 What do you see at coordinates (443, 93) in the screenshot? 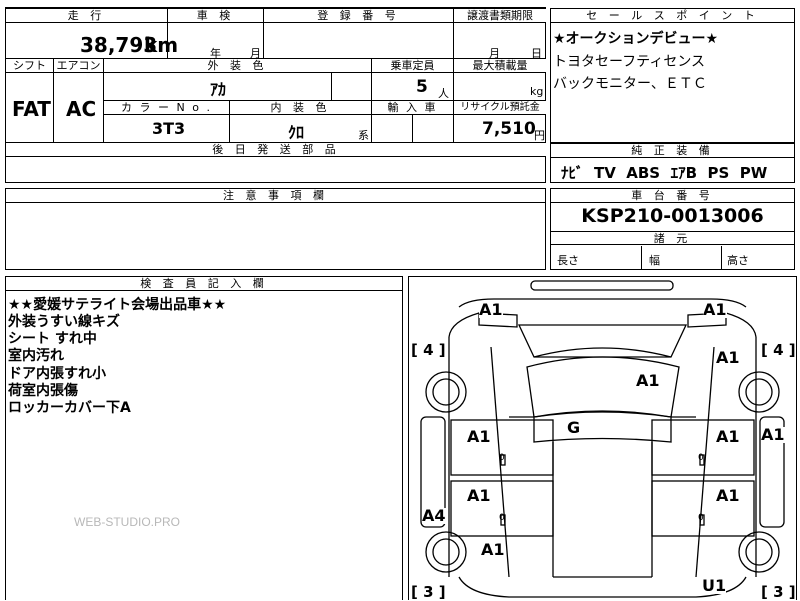
I see `capacity-unit: 人` at bounding box center [443, 93].